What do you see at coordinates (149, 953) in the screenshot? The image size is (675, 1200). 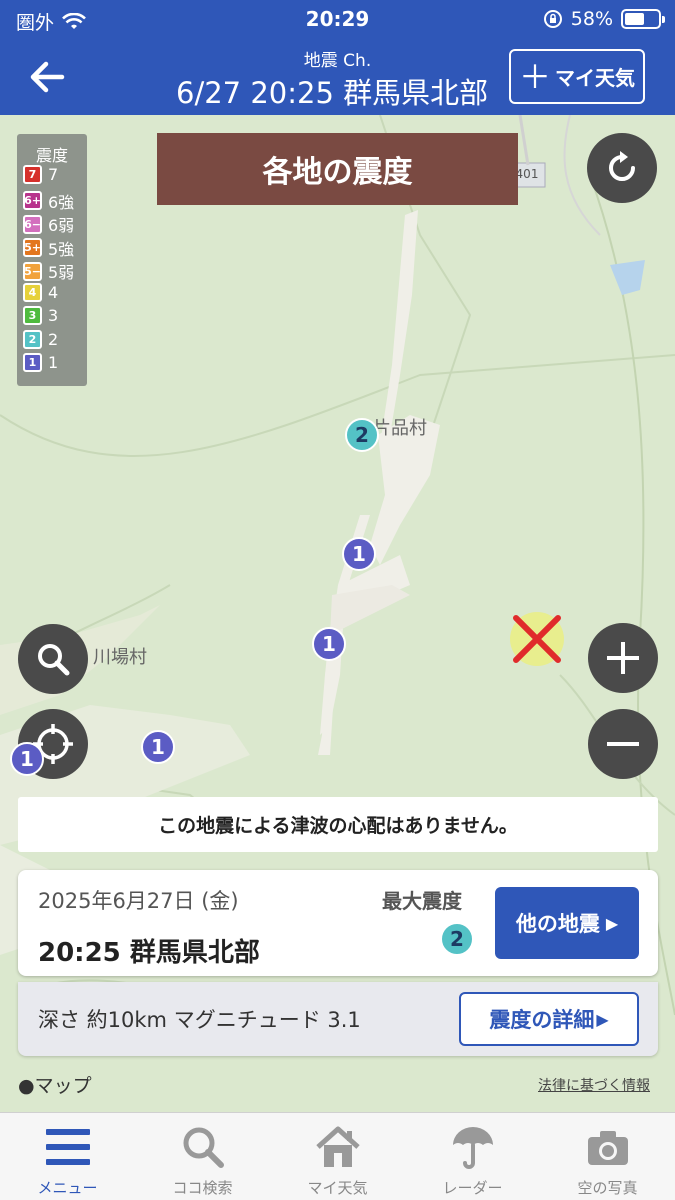 I see `quake-title: 20:25 群馬県北部` at bounding box center [149, 953].